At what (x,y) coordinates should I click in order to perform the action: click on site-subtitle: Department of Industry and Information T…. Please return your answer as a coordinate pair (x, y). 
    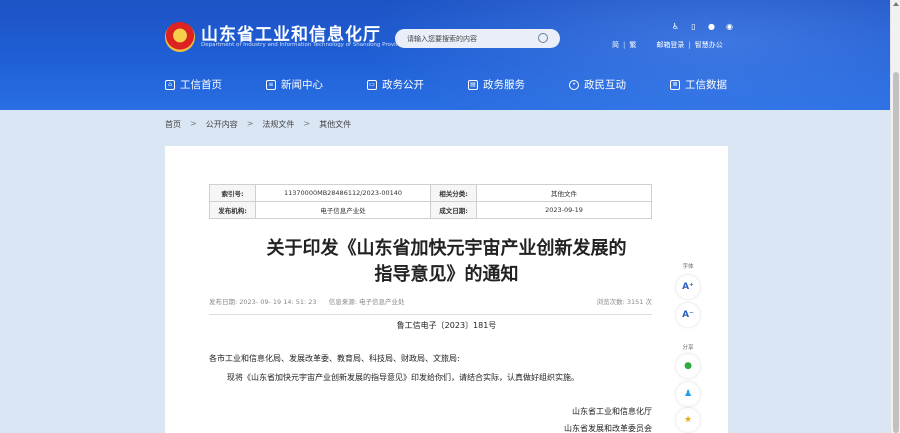
    Looking at the image, I should click on (303, 45).